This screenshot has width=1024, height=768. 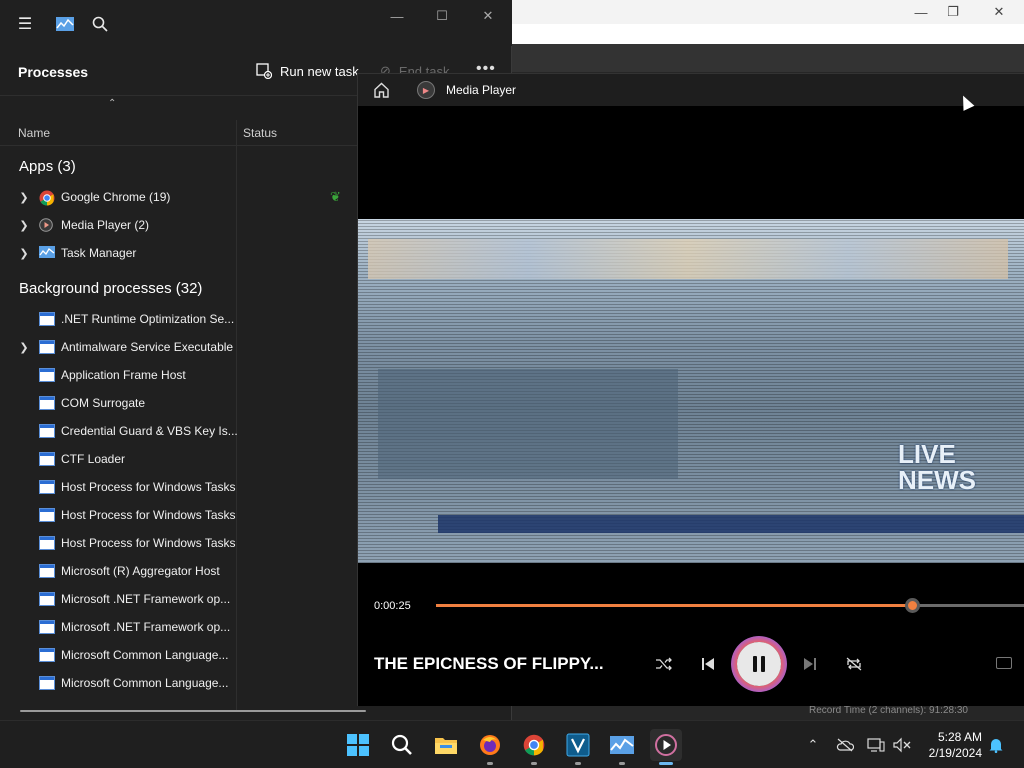 What do you see at coordinates (768, 58) in the screenshot?
I see `background-window-content` at bounding box center [768, 58].